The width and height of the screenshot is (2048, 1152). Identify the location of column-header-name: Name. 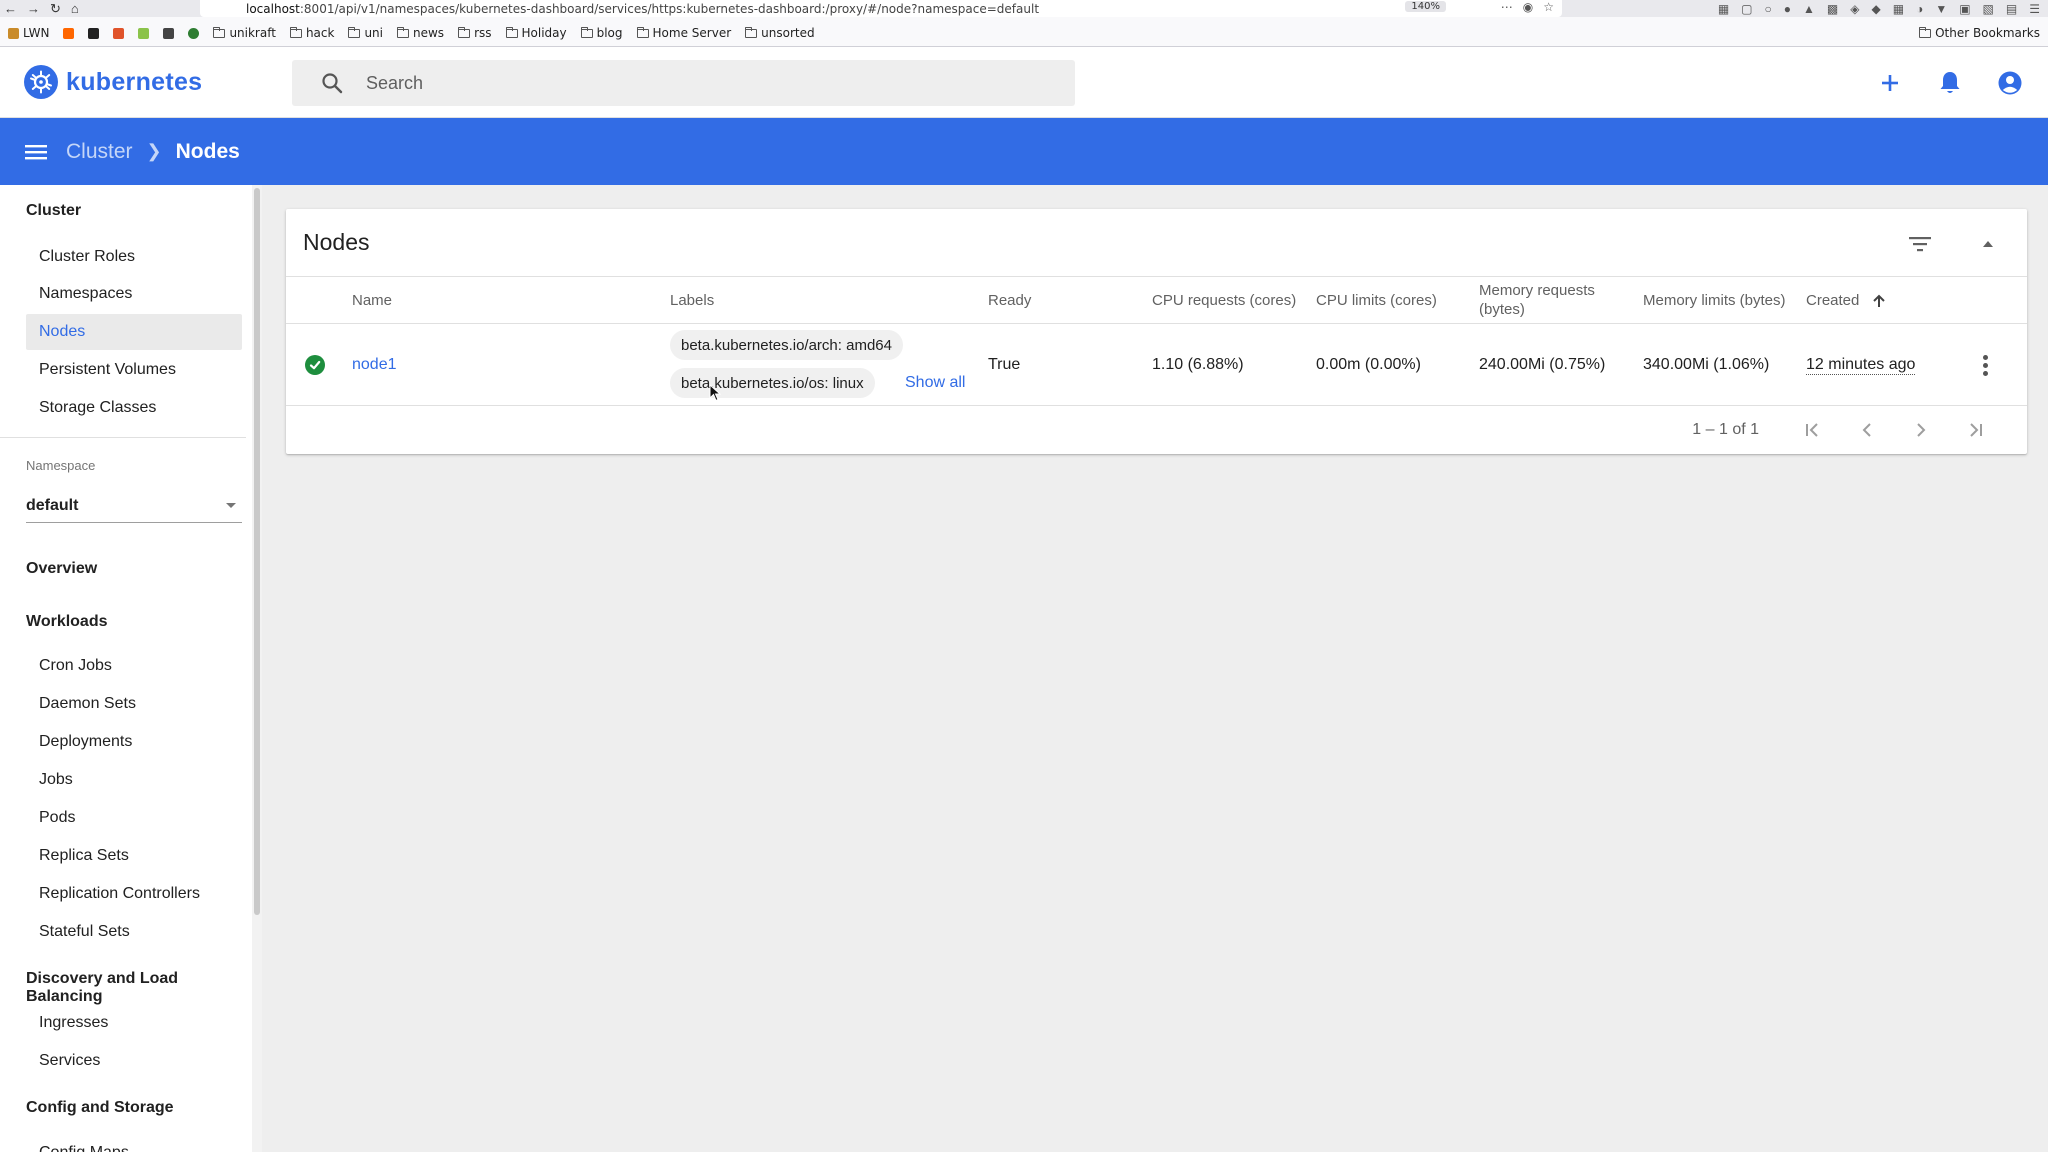
(372, 301).